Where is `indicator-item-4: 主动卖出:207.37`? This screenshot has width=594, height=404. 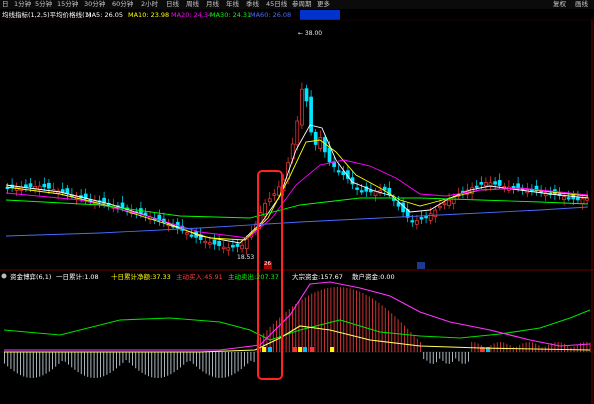 indicator-item-4: 主动卖出:207.37 is located at coordinates (253, 277).